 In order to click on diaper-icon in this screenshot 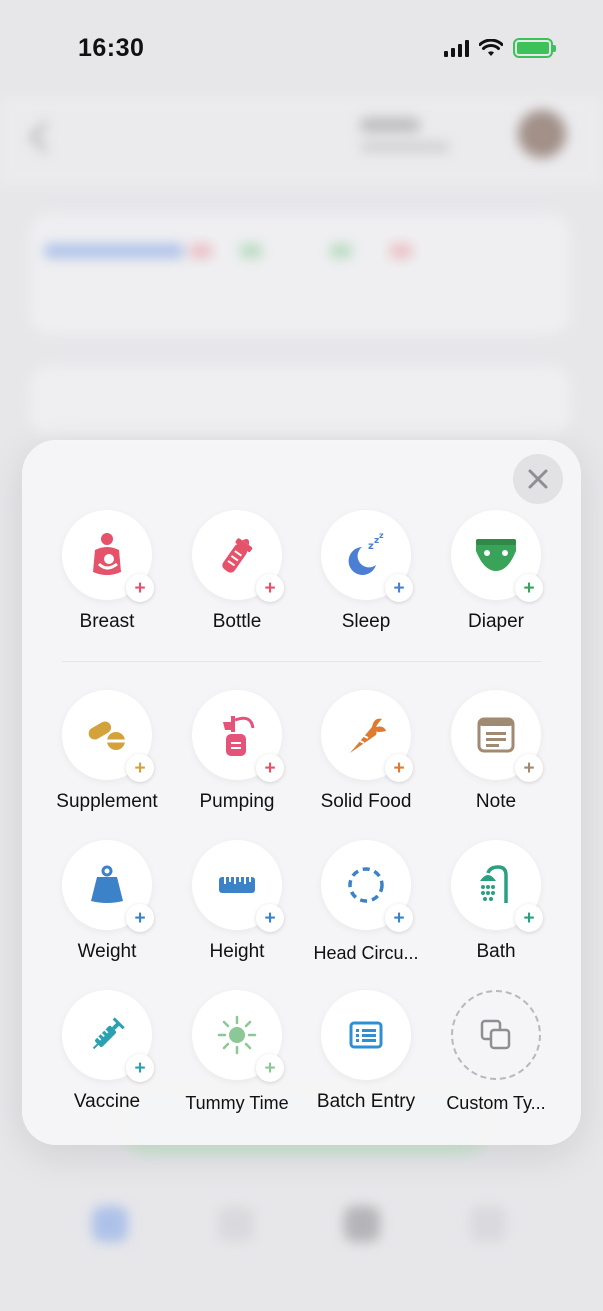, I will do `click(496, 555)`.